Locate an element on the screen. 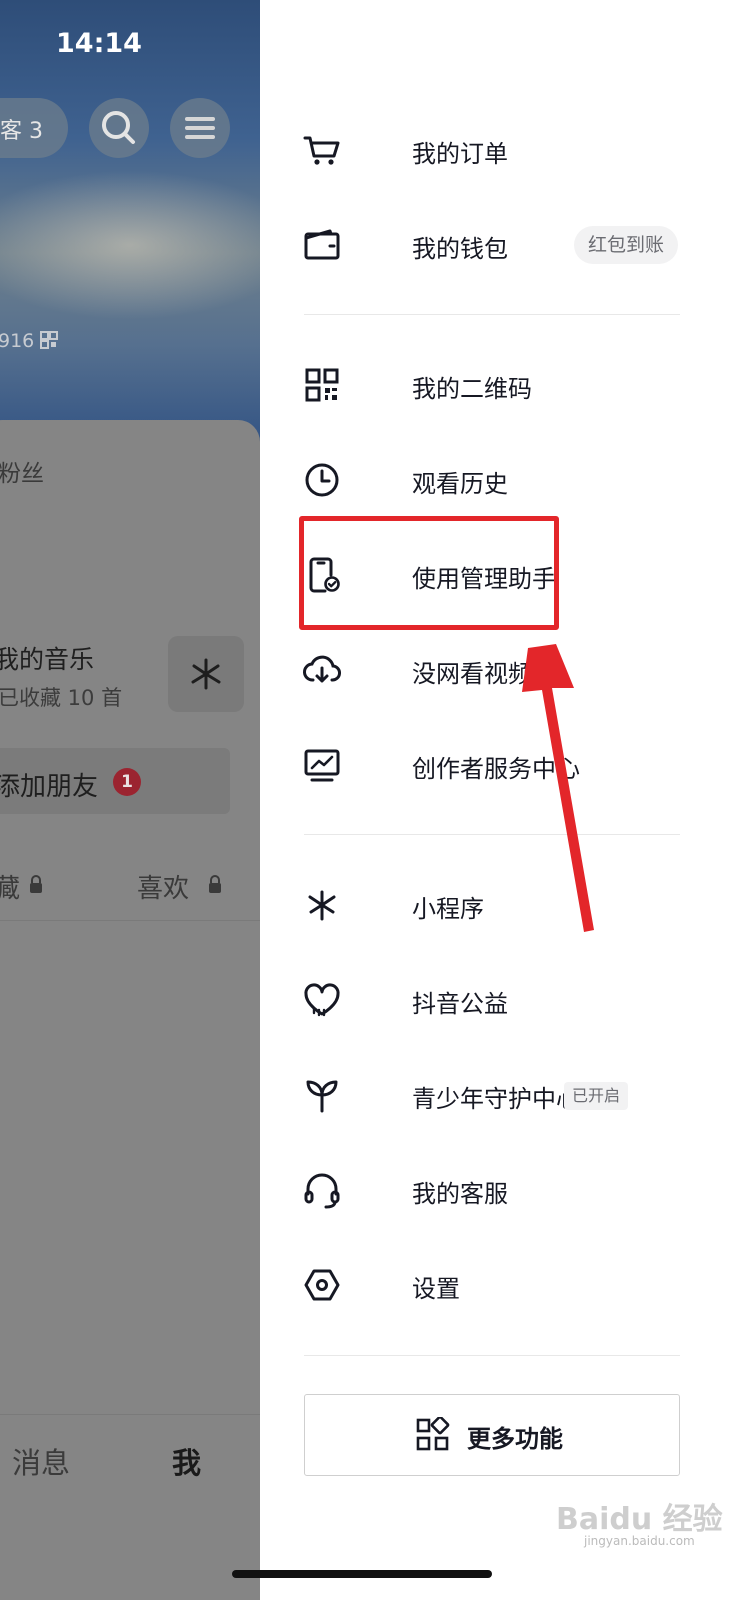 This screenshot has width=739, height=1600. menu-button is located at coordinates (200, 128).